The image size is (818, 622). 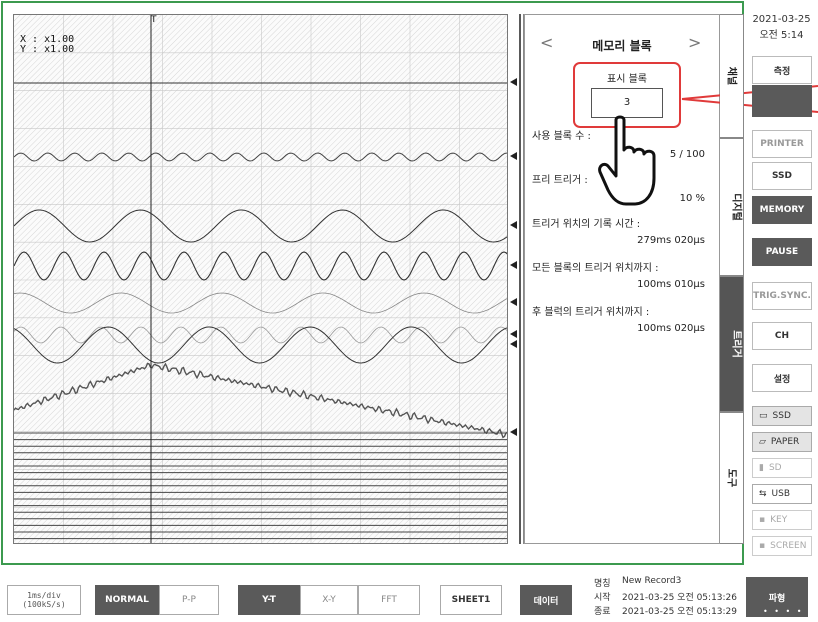 I want to click on all-blocks-value: 100ms 010µs, so click(x=671, y=284).